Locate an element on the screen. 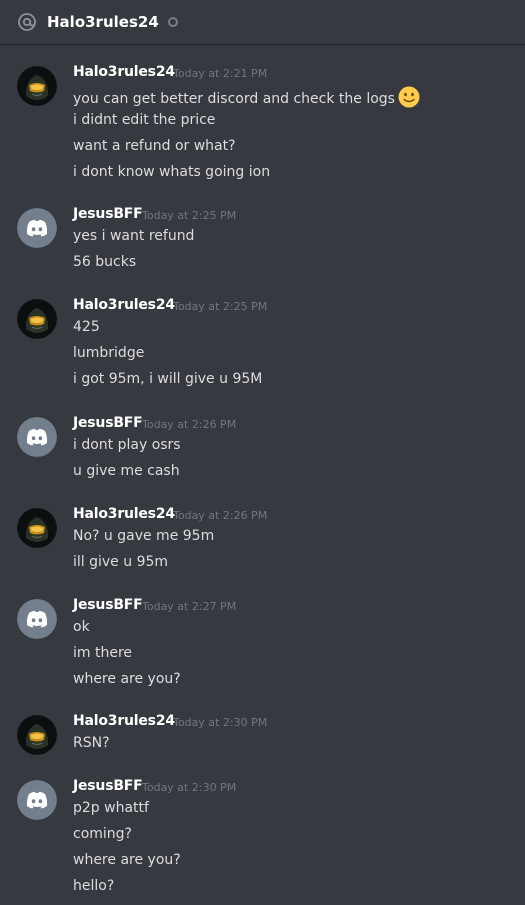 This screenshot has height=905, width=525. message-timestamp: Today at 2:27 PM is located at coordinates (189, 606).